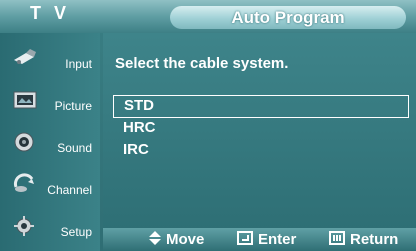  Describe the element at coordinates (337, 240) in the screenshot. I see `return-icon` at that location.